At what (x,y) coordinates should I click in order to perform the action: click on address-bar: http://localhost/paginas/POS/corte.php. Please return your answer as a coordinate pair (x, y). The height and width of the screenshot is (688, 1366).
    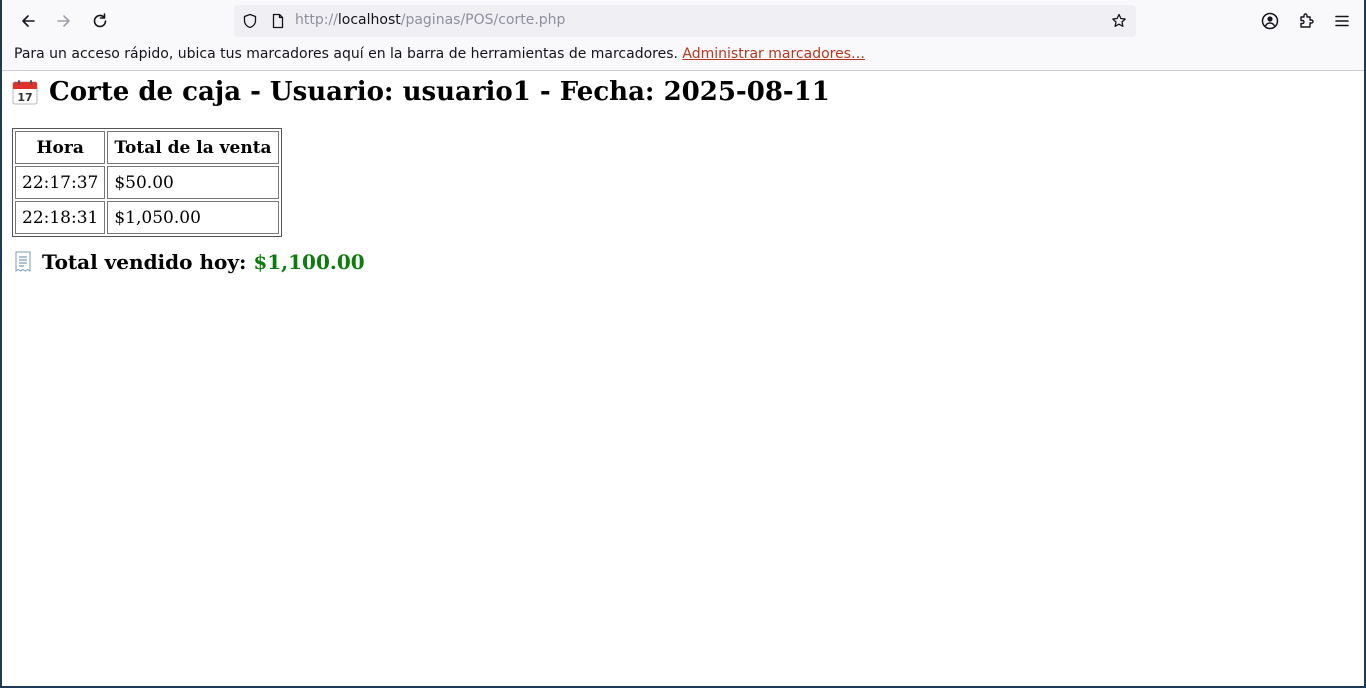
    Looking at the image, I should click on (685, 21).